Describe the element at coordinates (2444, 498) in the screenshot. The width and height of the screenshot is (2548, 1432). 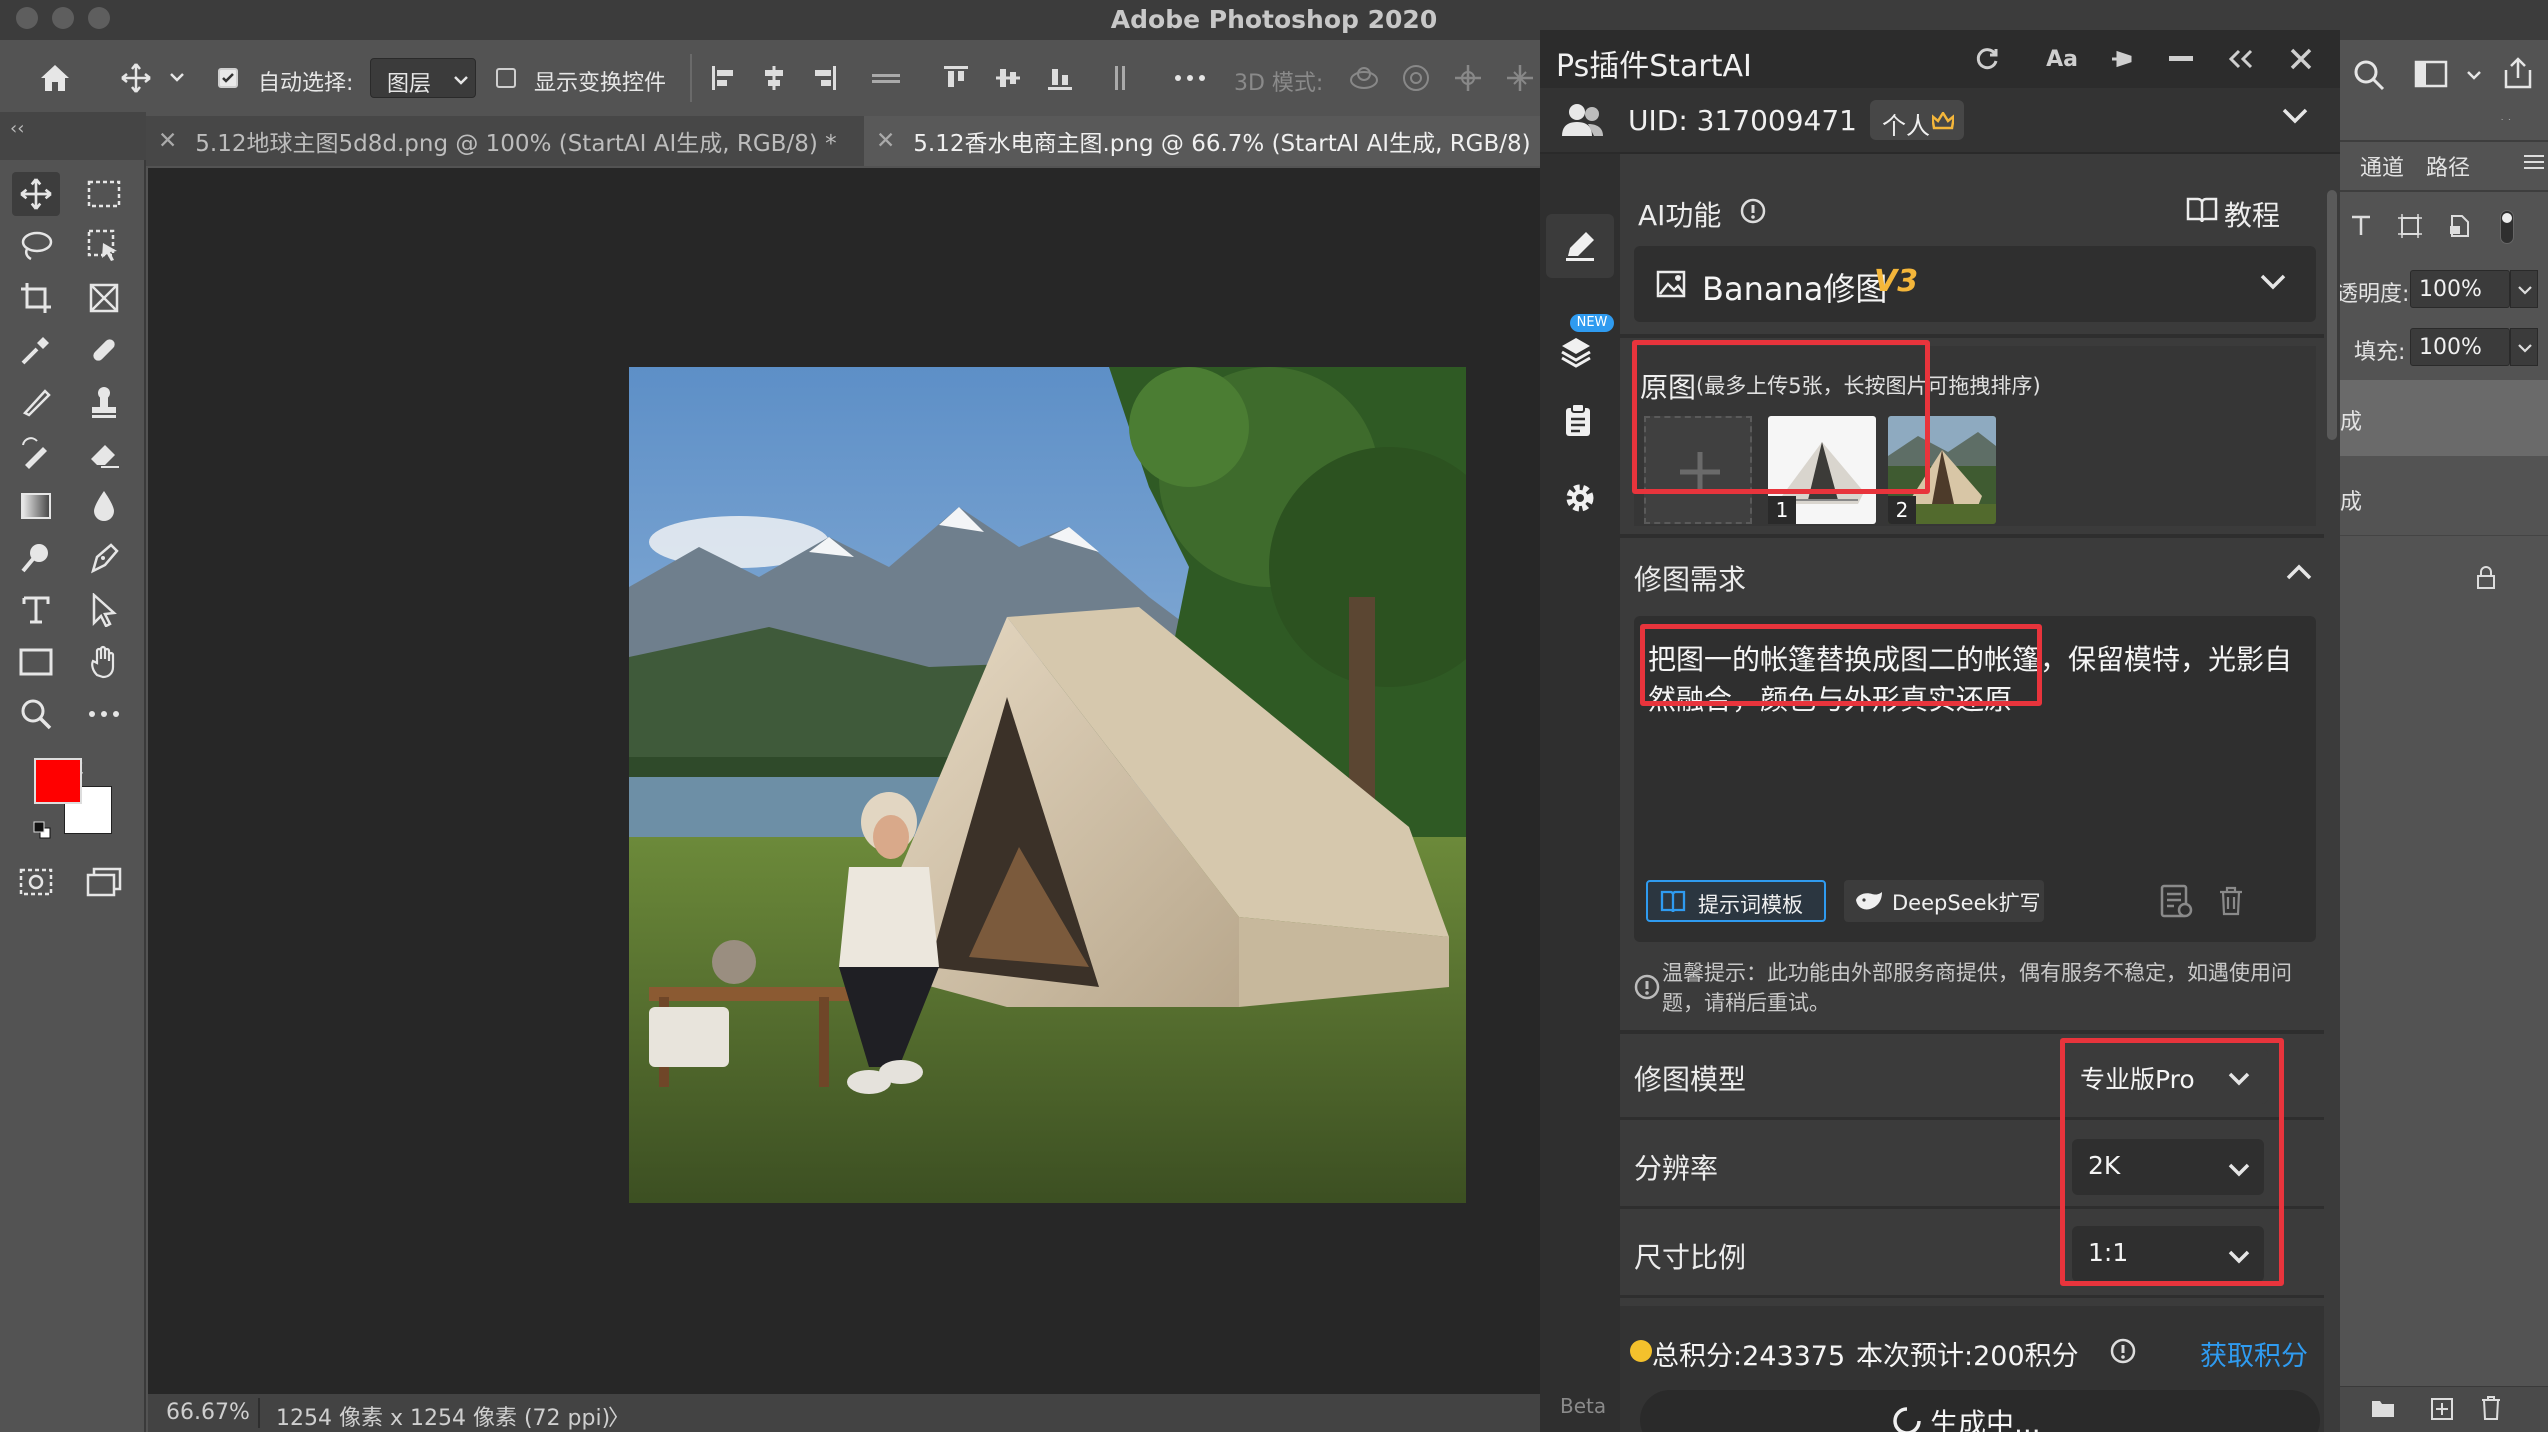
I see `layer-row: 成` at that location.